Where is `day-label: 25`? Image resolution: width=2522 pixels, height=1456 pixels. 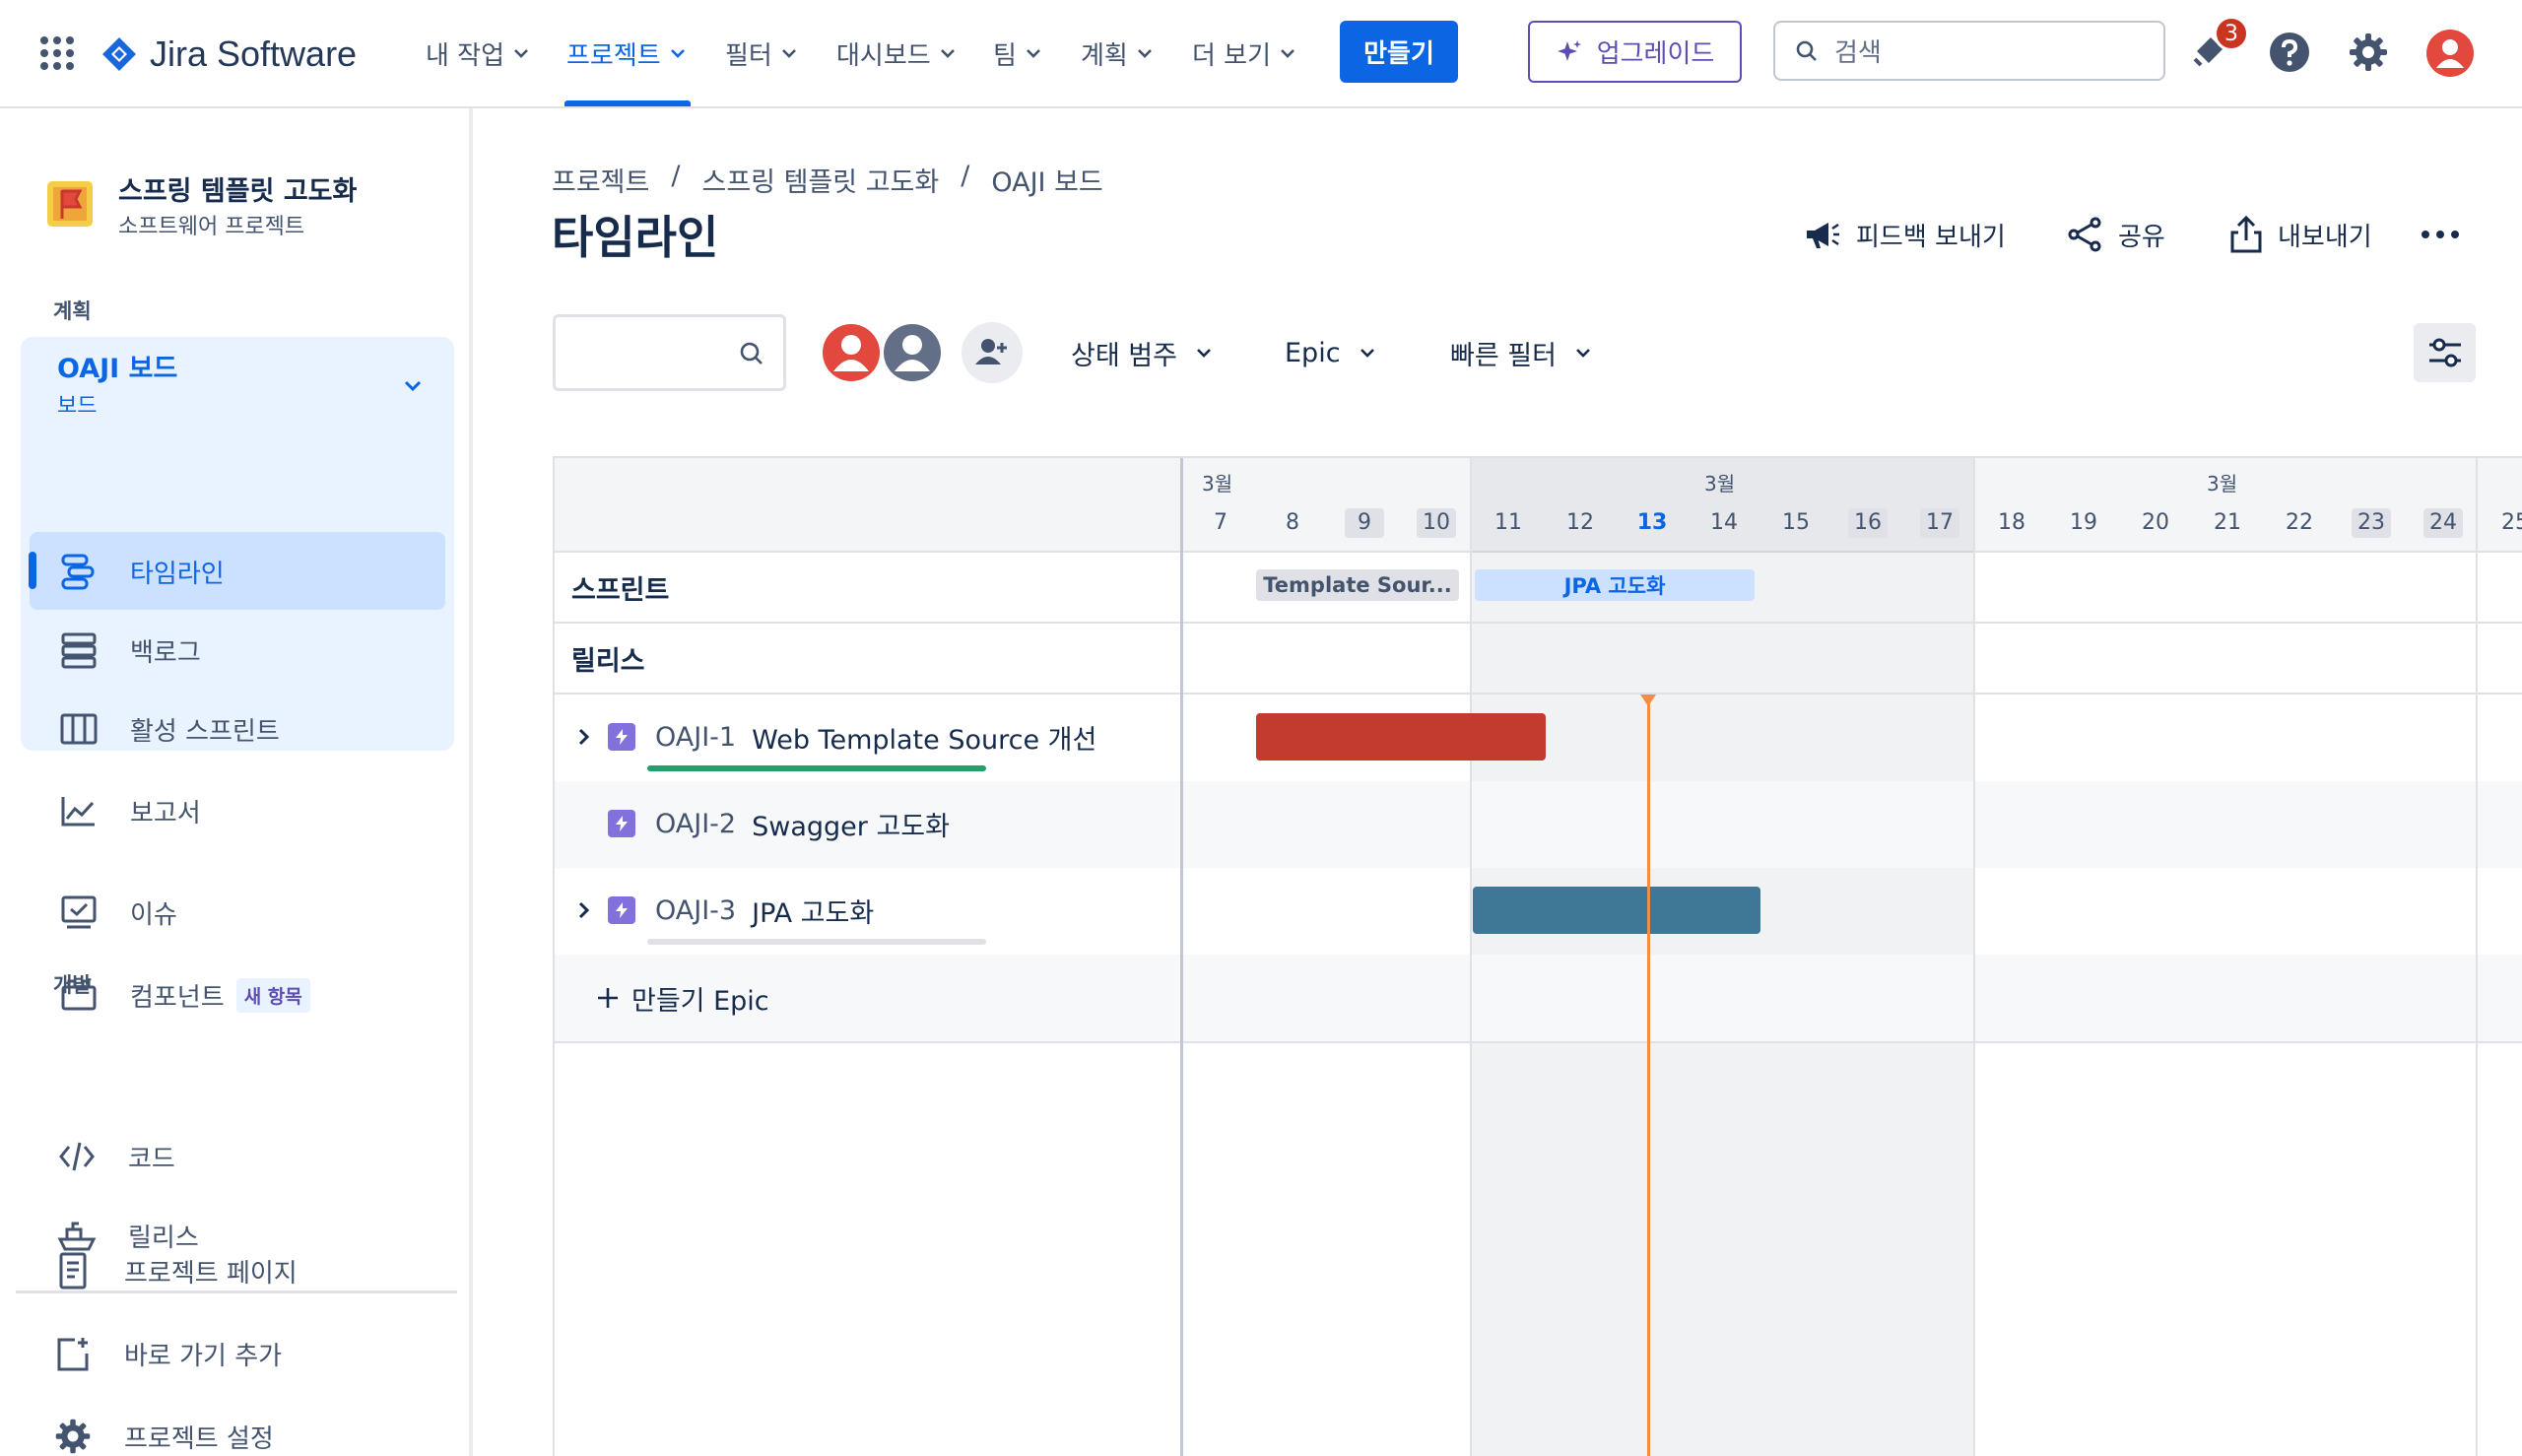 day-label: 25 is located at coordinates (2511, 522).